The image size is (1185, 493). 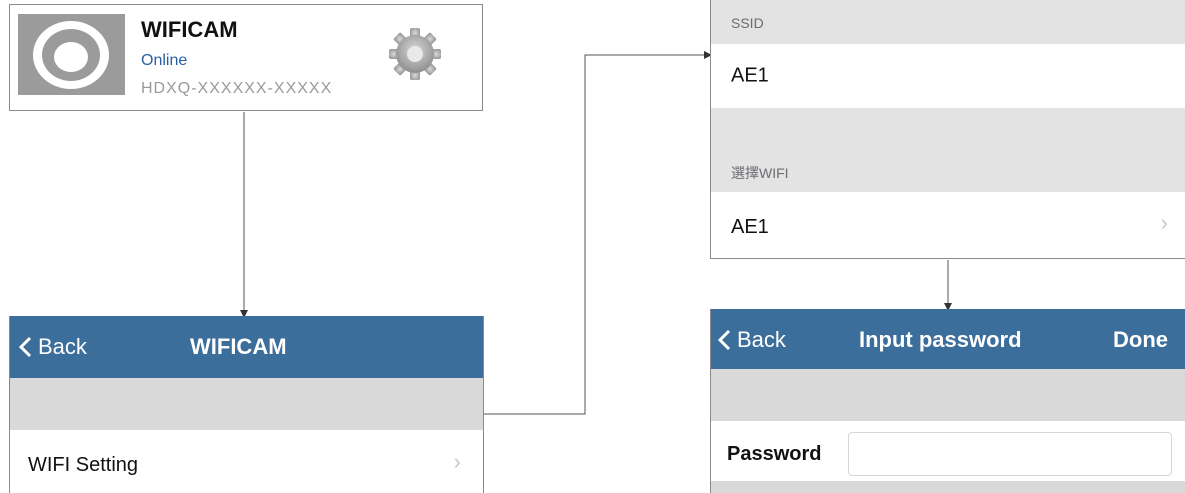 I want to click on password-input, so click(x=1010, y=454).